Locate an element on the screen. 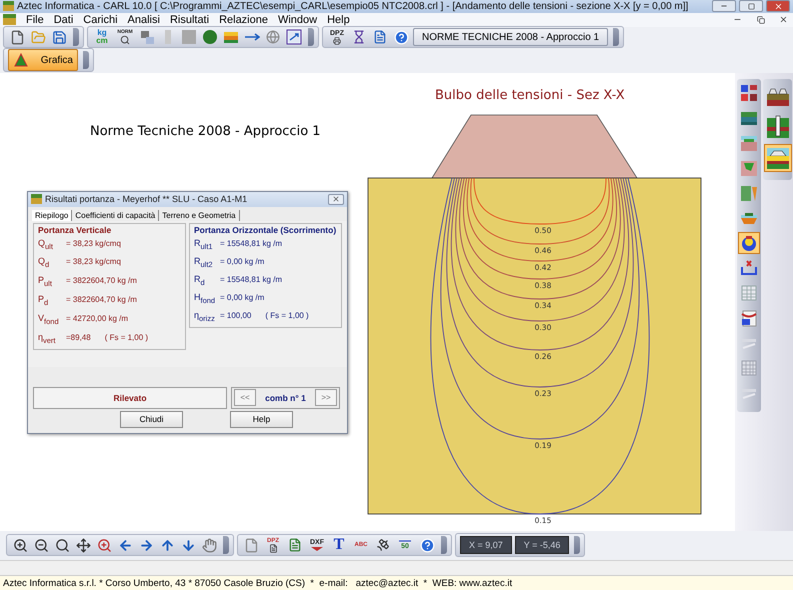 The height and width of the screenshot is (590, 793). column-icon is located at coordinates (168, 37).